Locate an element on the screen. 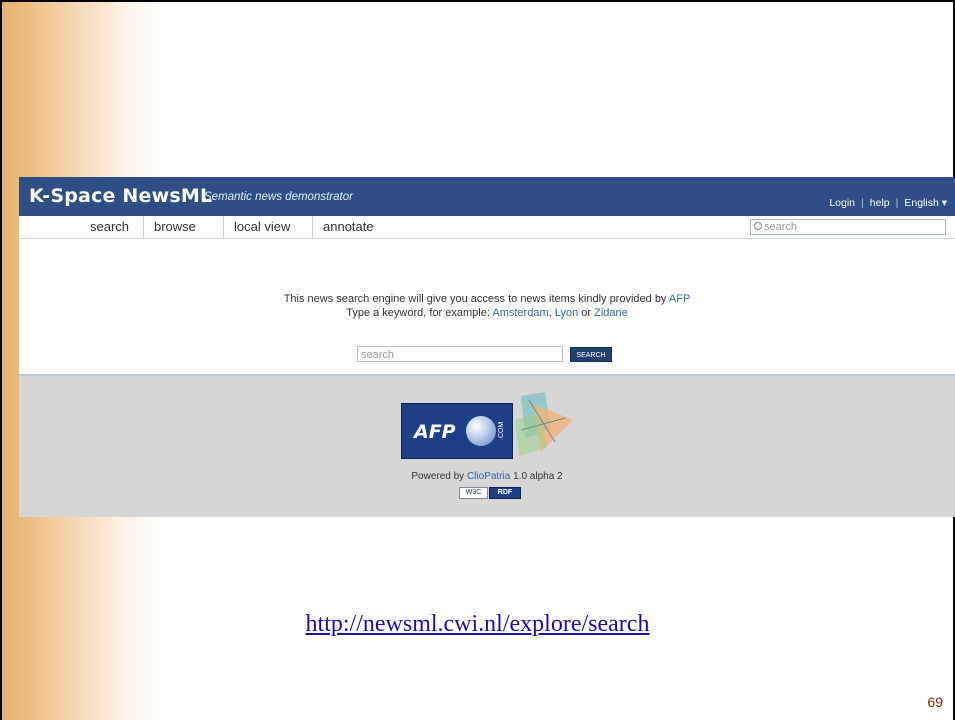 This screenshot has height=720, width=955. tab-local-view: local view is located at coordinates (261, 227).